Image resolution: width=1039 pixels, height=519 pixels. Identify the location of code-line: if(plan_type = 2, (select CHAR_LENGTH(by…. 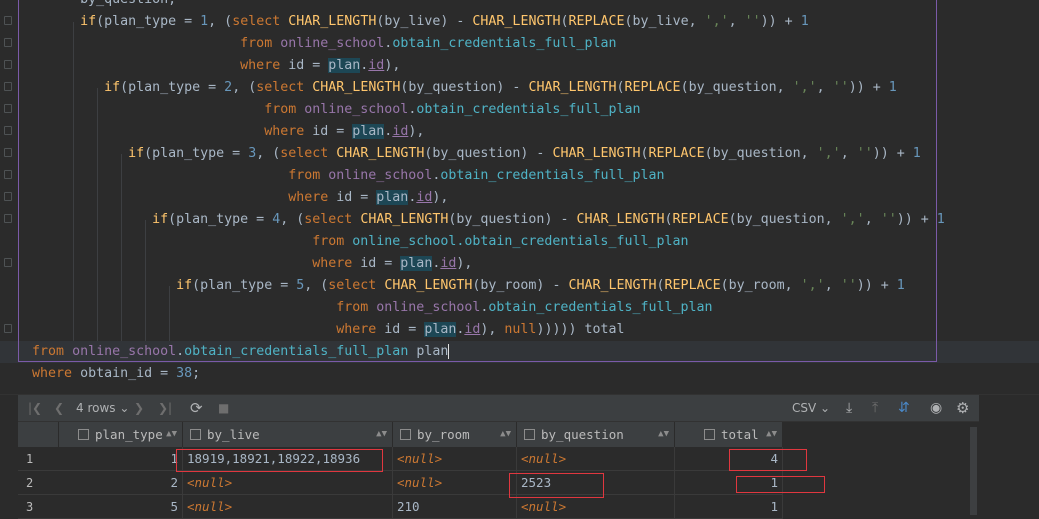
(448, 88).